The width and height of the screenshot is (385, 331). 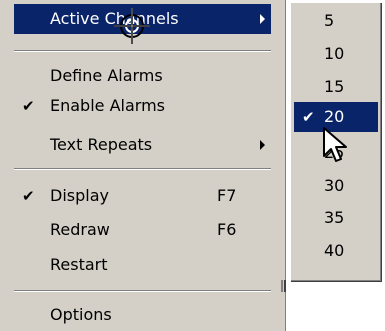 I want to click on menu-item-label: Redraw, so click(x=80, y=229).